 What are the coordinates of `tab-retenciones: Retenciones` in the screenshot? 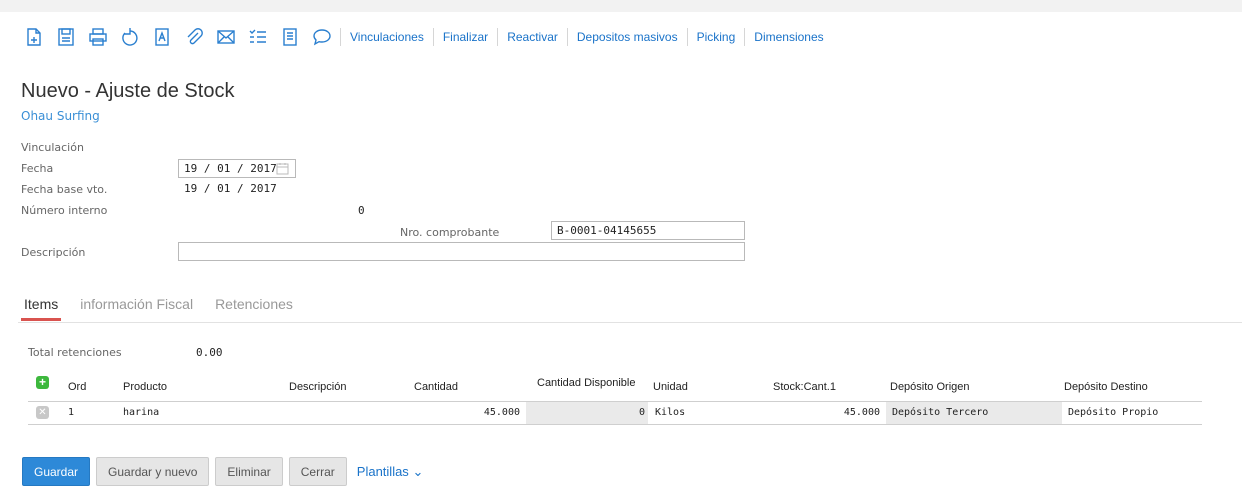 It's located at (254, 307).